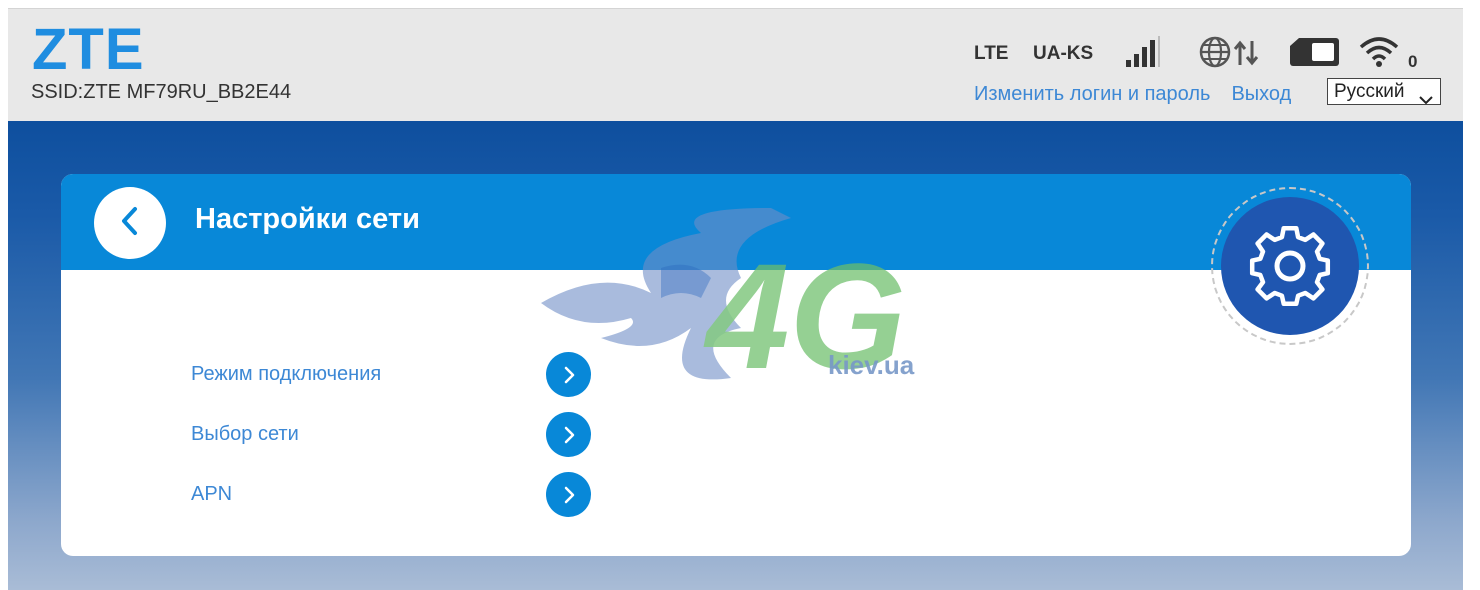 This screenshot has width=1480, height=590. I want to click on menu-item-apn: APN, so click(401, 494).